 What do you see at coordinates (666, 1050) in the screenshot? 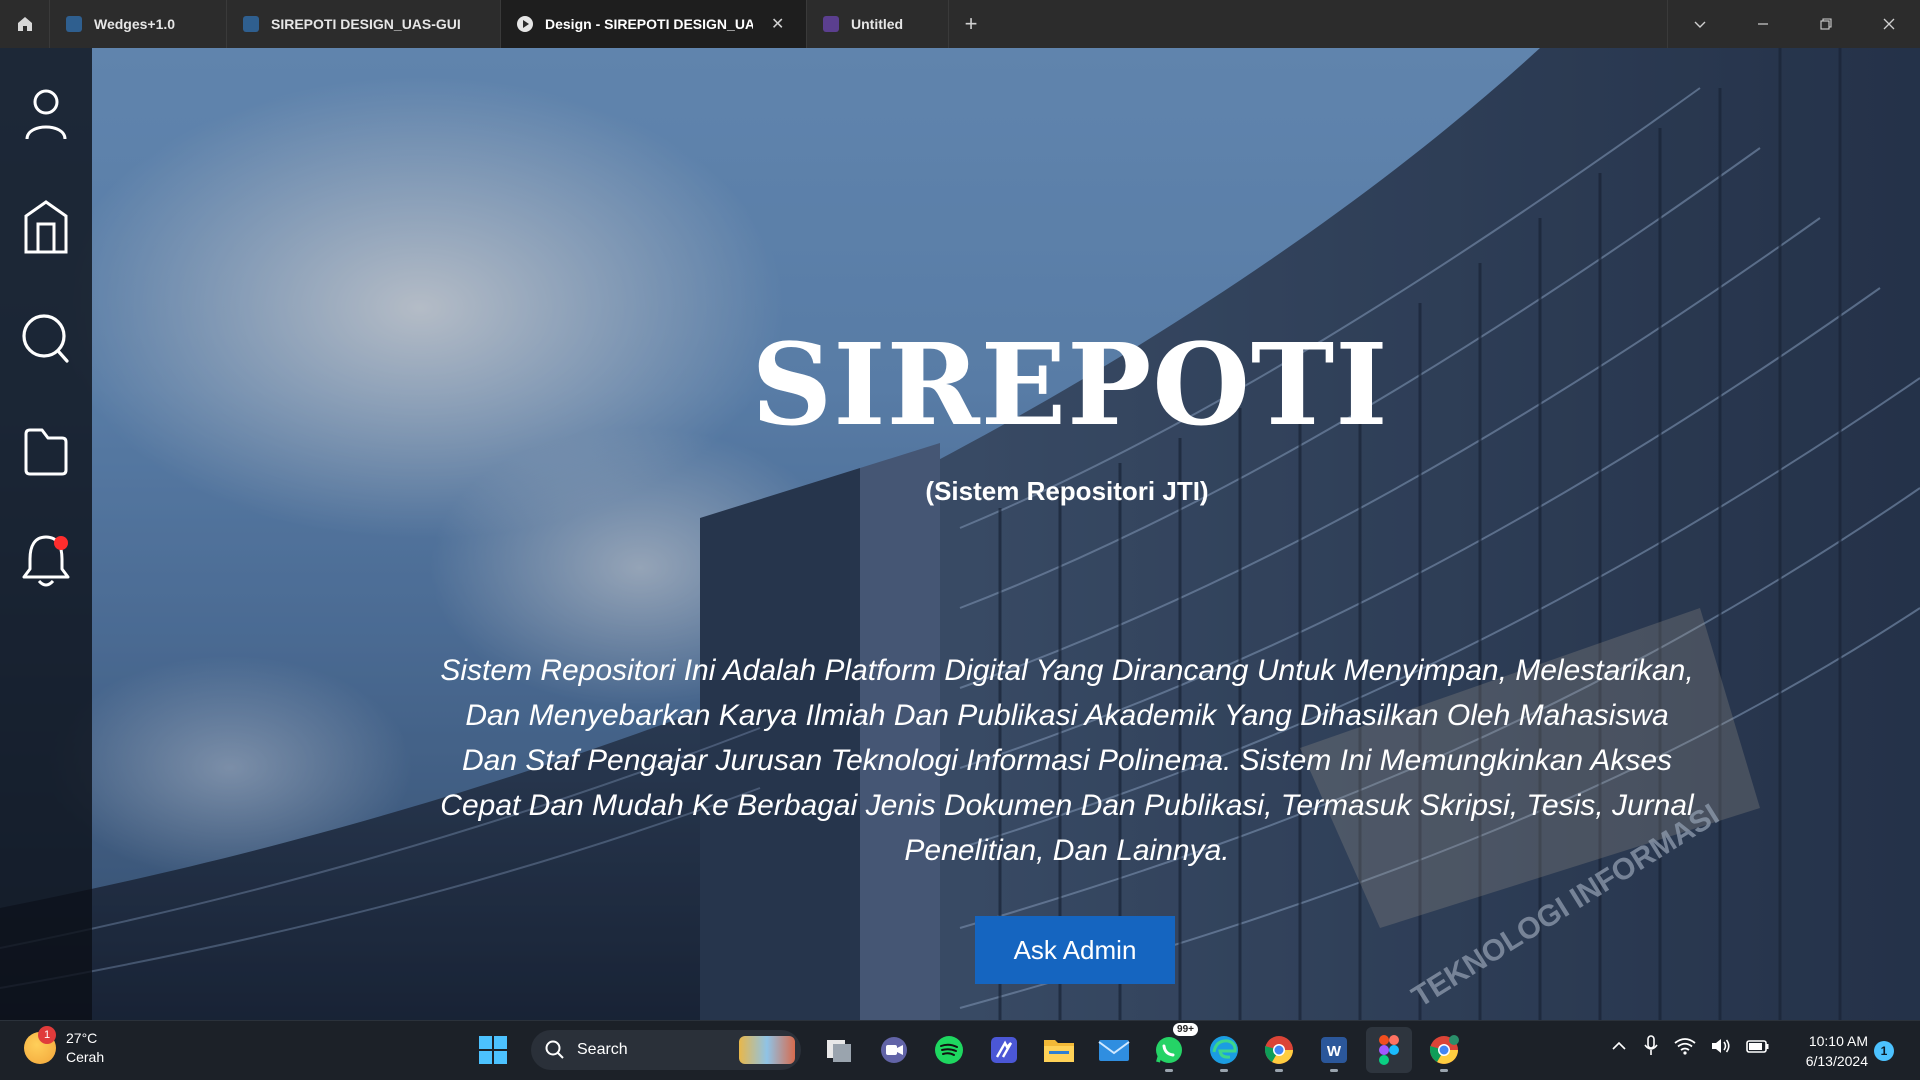
I see `taskbar-search: Search` at bounding box center [666, 1050].